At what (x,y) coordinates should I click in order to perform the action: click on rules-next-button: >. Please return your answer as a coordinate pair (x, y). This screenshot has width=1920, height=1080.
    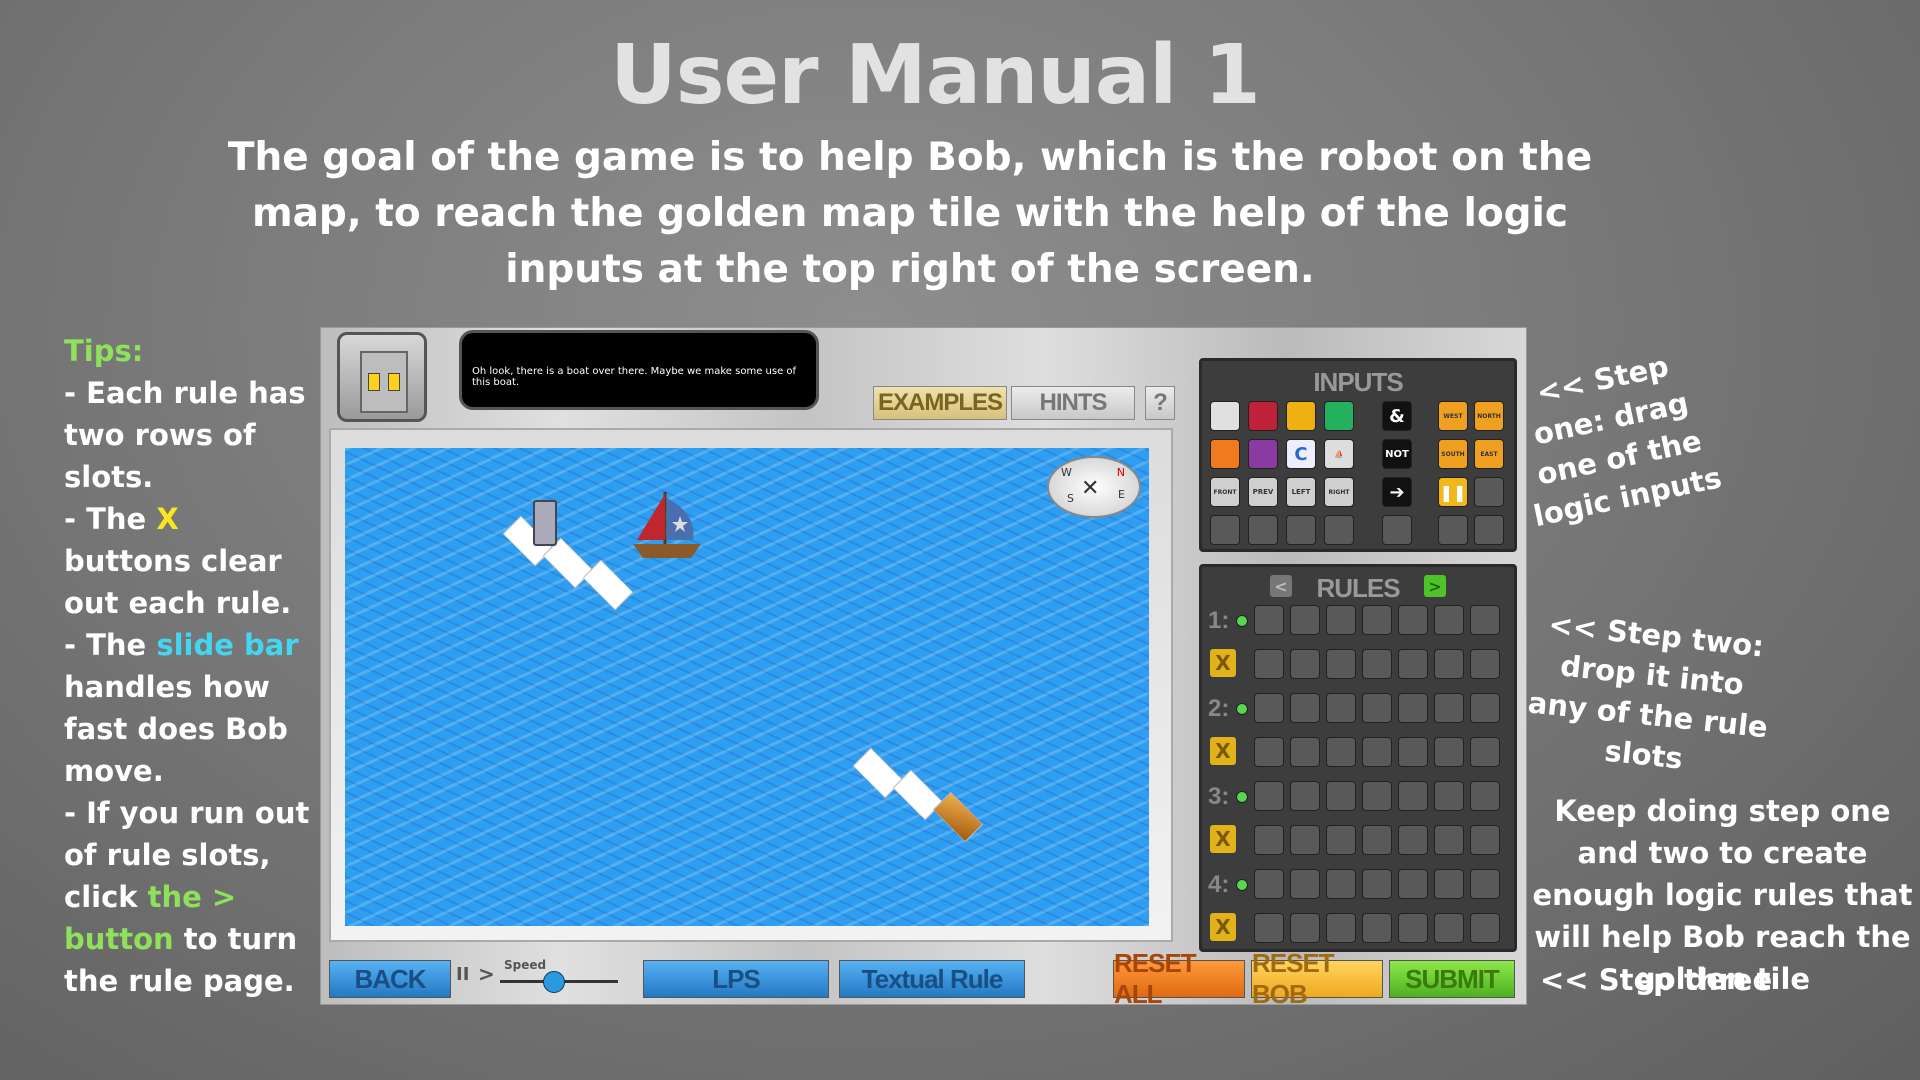
    Looking at the image, I should click on (1435, 586).